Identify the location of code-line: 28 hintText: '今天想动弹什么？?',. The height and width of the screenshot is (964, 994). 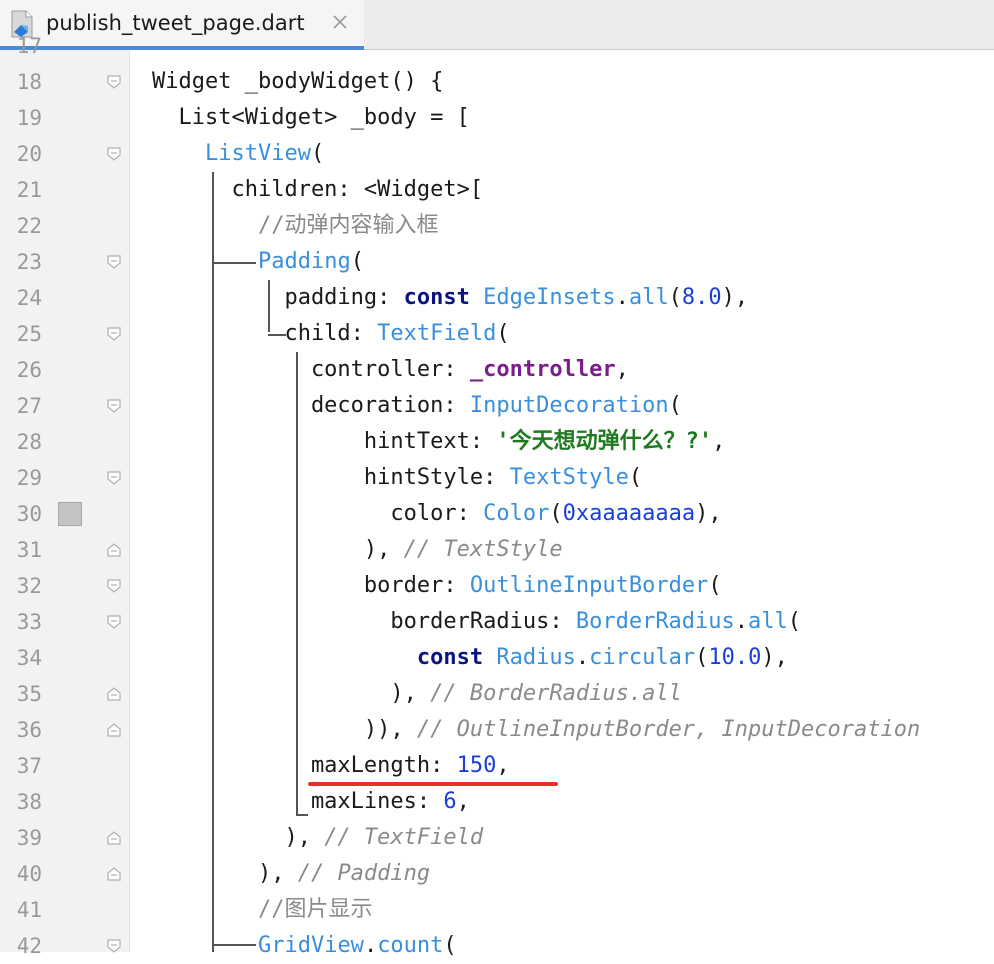
(497, 442).